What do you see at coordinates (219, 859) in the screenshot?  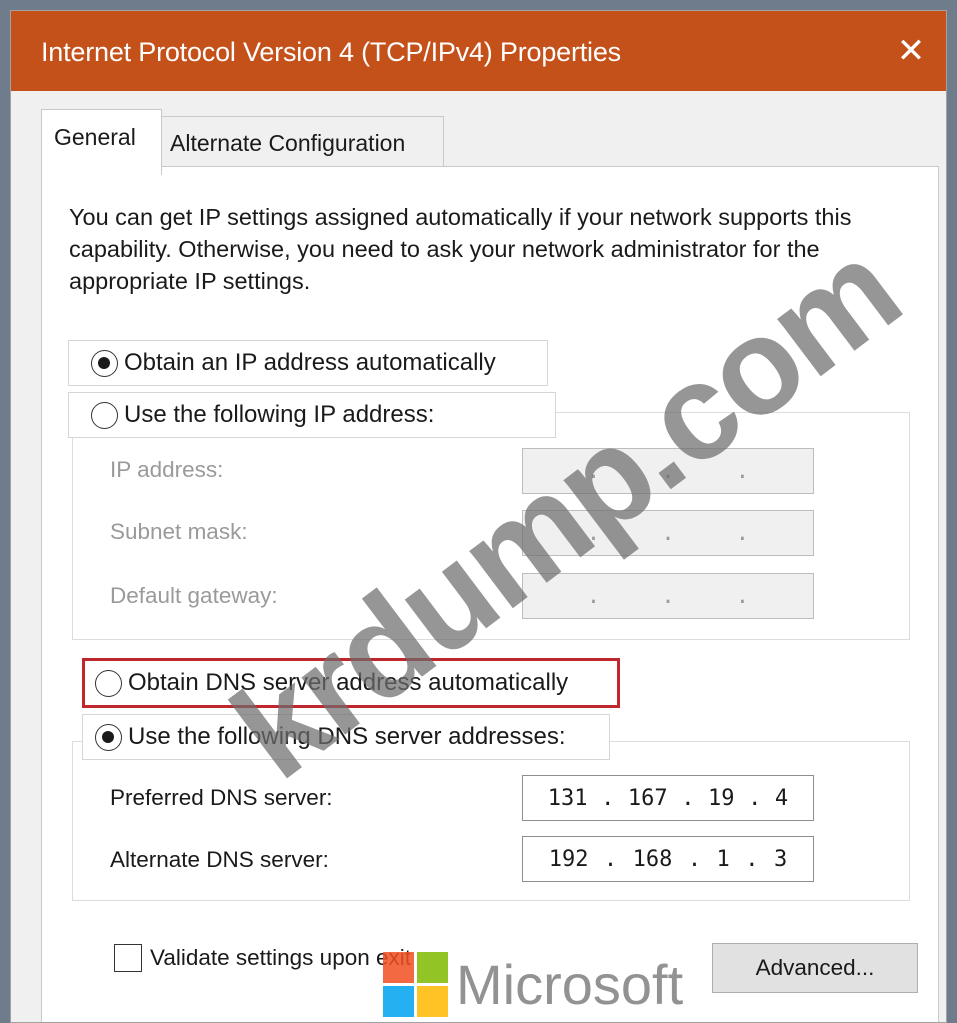 I see `alternate-dns-label: Alternate DNS server:` at bounding box center [219, 859].